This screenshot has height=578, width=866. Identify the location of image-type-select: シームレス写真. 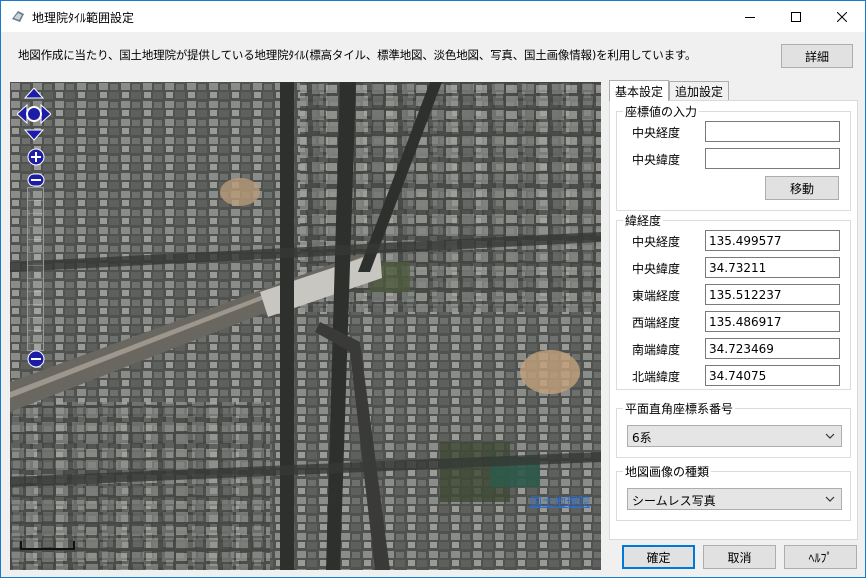
(734, 499).